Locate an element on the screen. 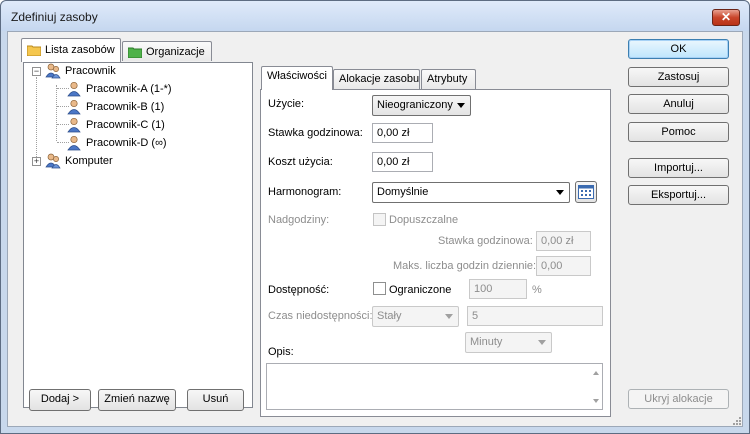  tab-properties-label: Właściwości is located at coordinates (297, 76).